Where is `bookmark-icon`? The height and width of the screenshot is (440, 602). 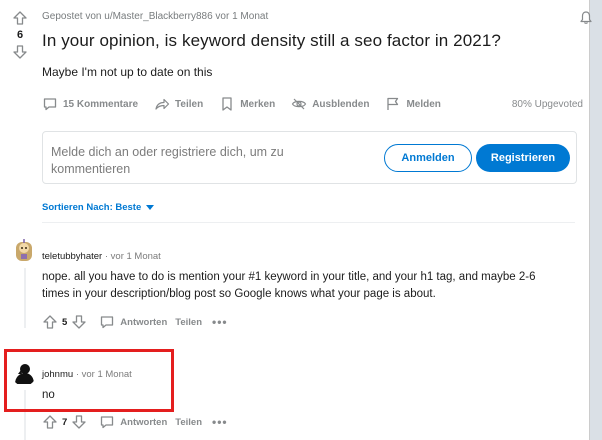 bookmark-icon is located at coordinates (227, 104).